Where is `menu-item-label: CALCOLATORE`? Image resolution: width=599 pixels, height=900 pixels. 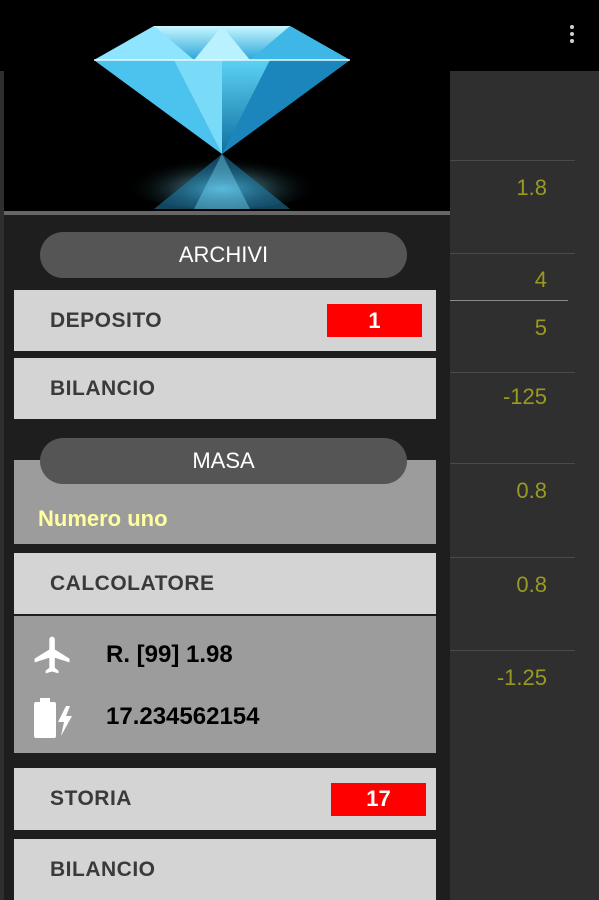 menu-item-label: CALCOLATORE is located at coordinates (132, 583).